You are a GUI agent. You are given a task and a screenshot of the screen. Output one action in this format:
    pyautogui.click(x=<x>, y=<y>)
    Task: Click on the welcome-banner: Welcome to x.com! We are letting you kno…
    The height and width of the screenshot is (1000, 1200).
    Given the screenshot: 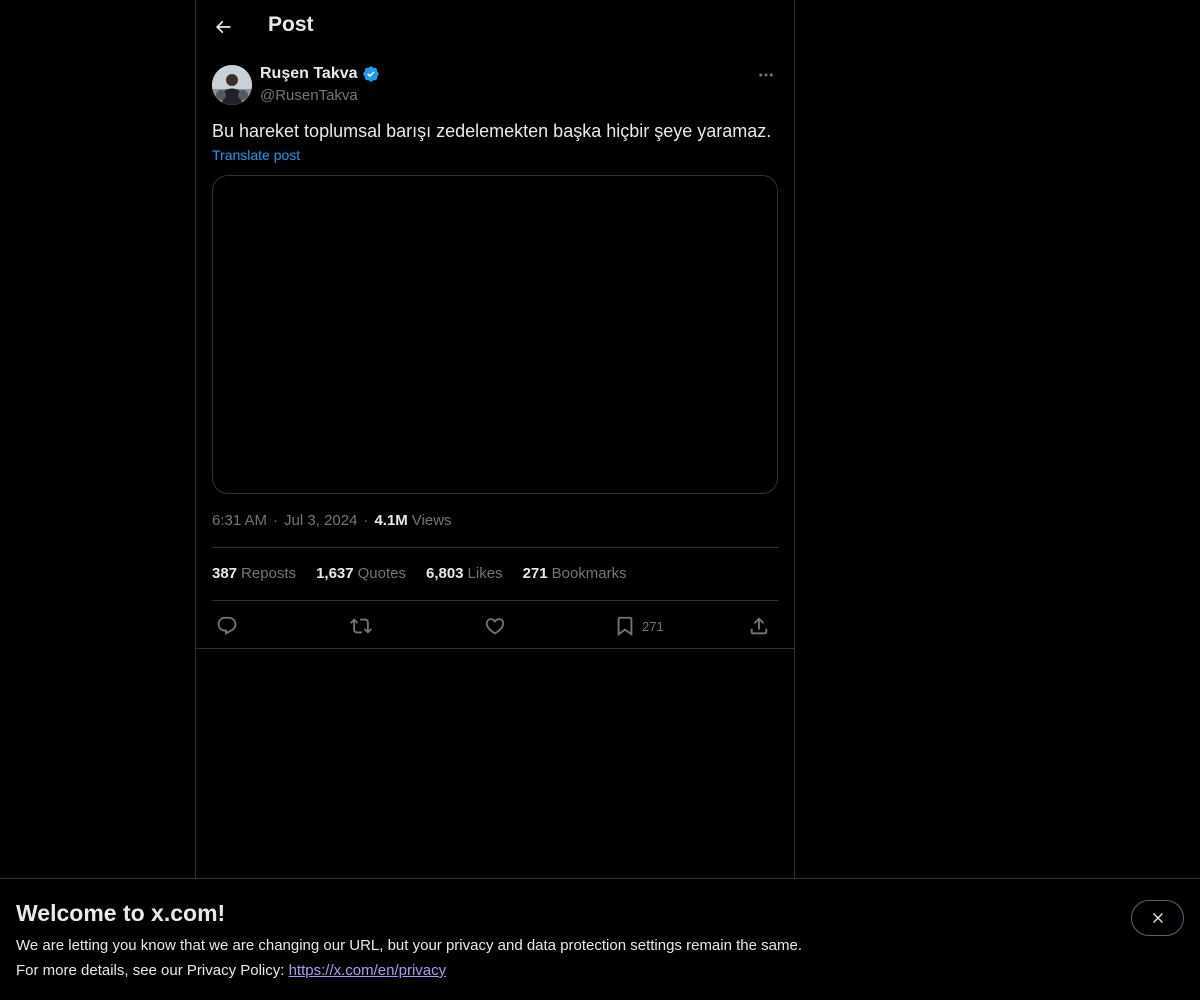 What is the action you would take?
    pyautogui.click(x=600, y=939)
    